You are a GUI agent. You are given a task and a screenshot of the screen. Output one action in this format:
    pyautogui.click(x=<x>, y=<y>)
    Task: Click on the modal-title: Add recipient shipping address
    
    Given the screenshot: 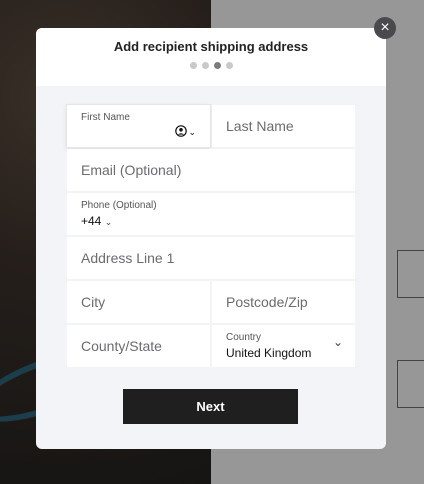 What is the action you would take?
    pyautogui.click(x=211, y=46)
    